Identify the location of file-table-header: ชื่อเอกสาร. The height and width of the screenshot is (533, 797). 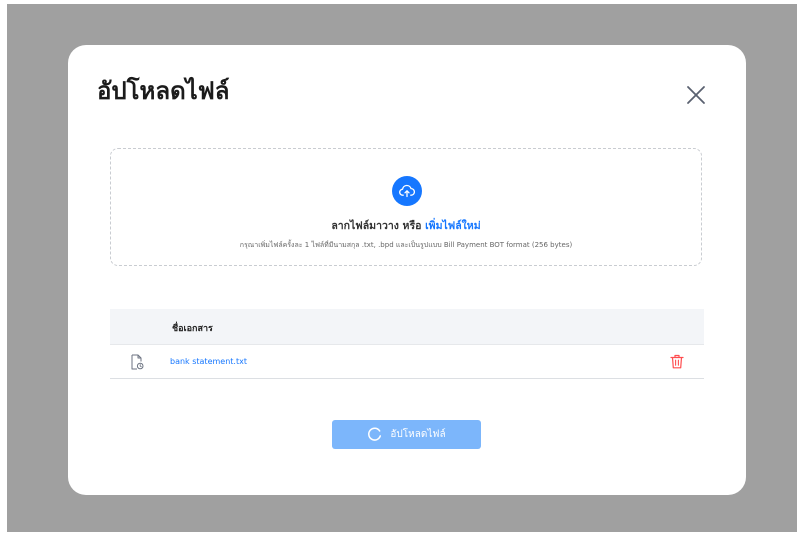
(407, 327).